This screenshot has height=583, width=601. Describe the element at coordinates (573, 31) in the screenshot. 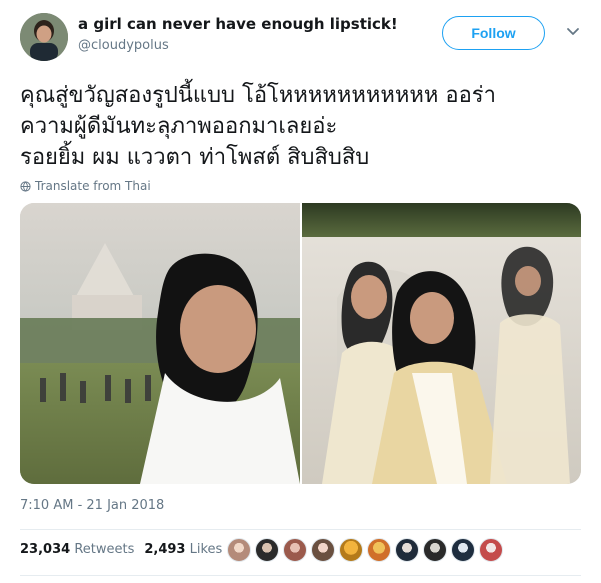

I see `chevron-down-icon` at that location.